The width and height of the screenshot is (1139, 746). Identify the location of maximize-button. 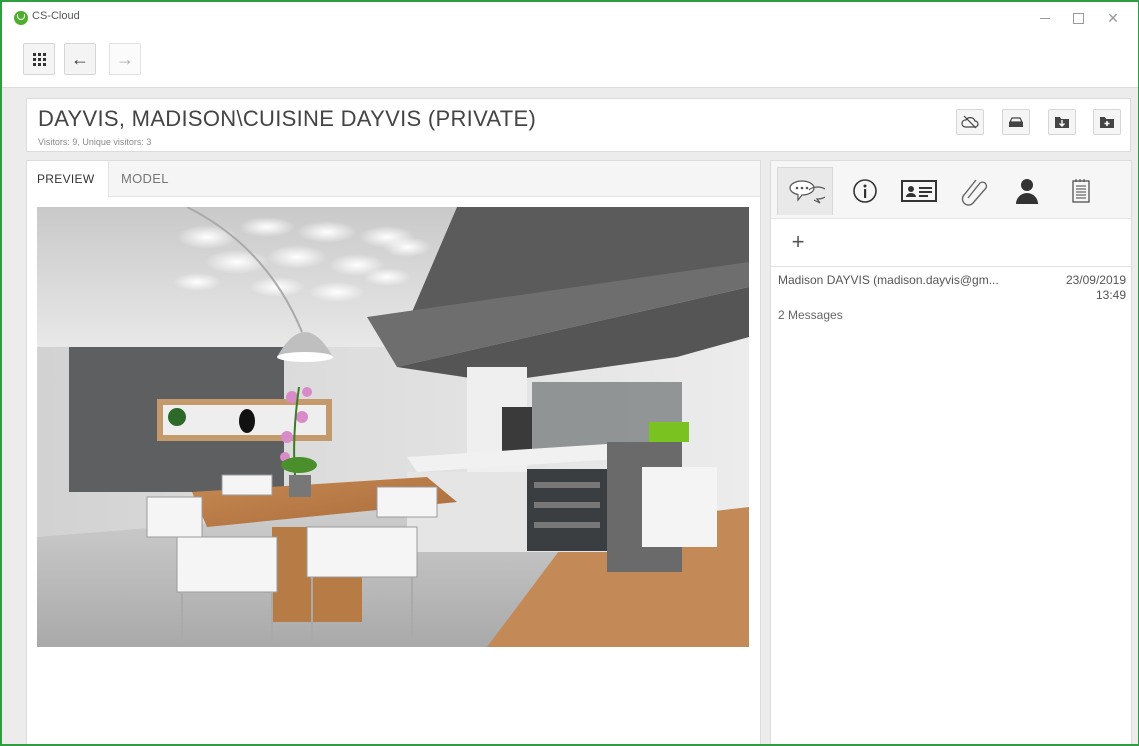
(1078, 18).